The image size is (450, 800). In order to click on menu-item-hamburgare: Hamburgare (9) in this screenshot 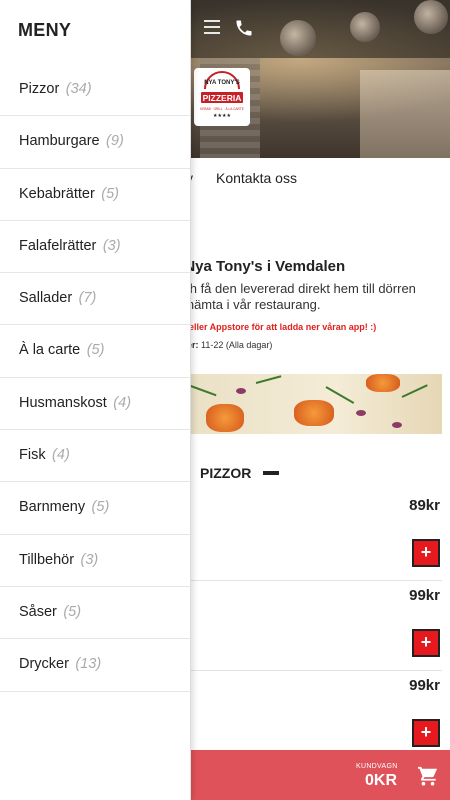, I will do `click(95, 142)`.